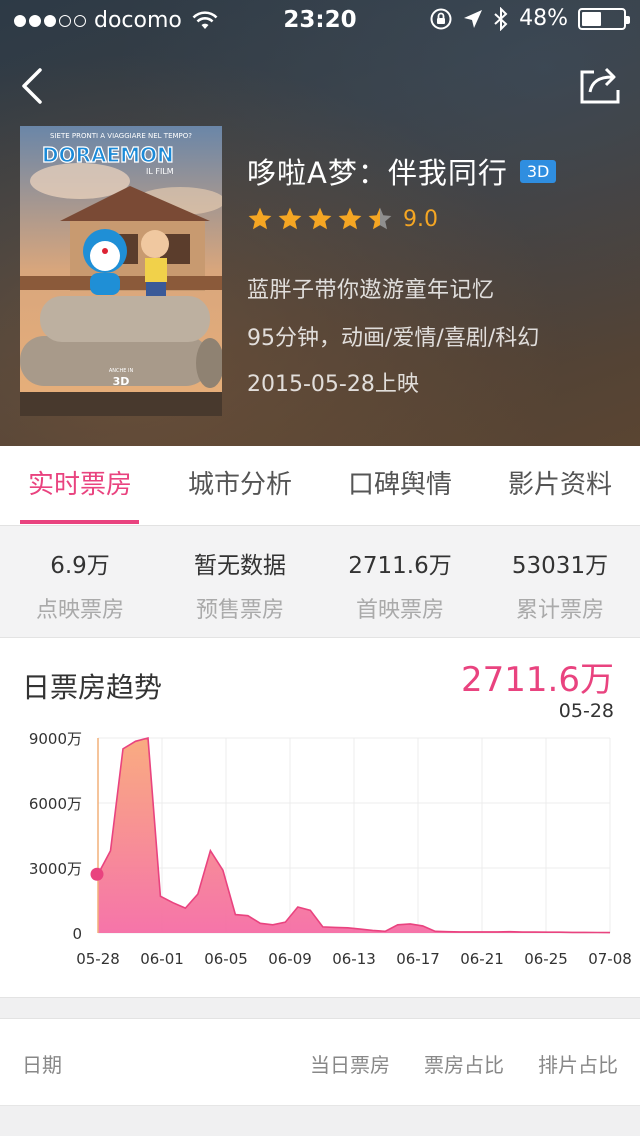 Image resolution: width=640 pixels, height=1136 pixels. I want to click on movie-release-date: 2015-05-28上映, so click(333, 384).